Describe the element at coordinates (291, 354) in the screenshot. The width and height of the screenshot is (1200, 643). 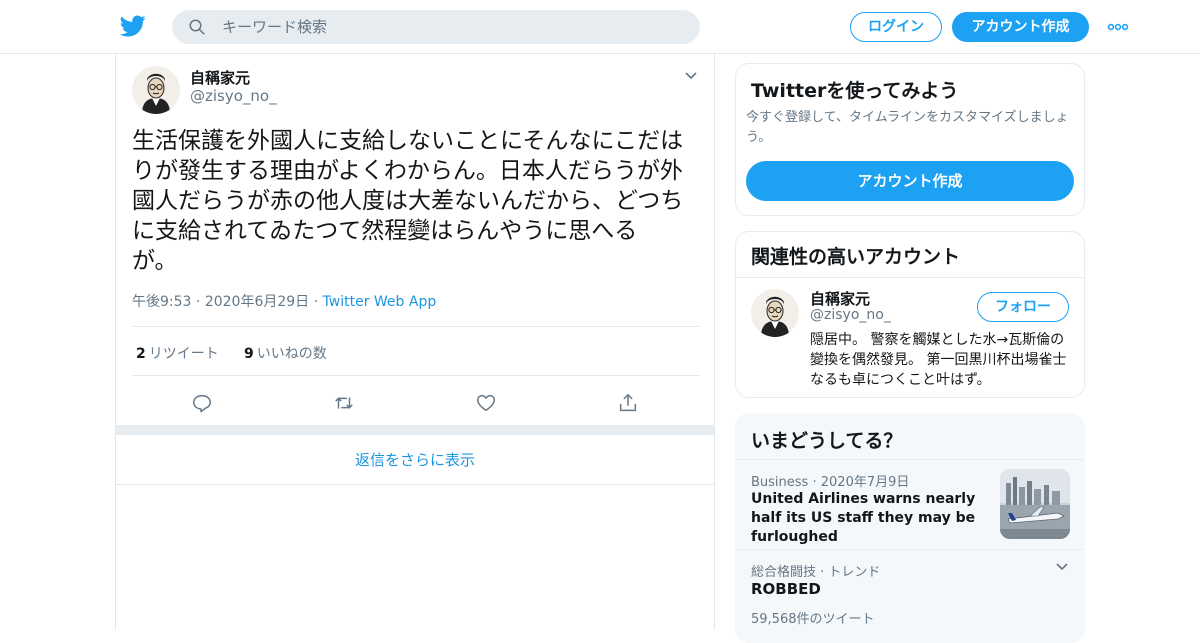
I see `like-label: いいねの数` at that location.